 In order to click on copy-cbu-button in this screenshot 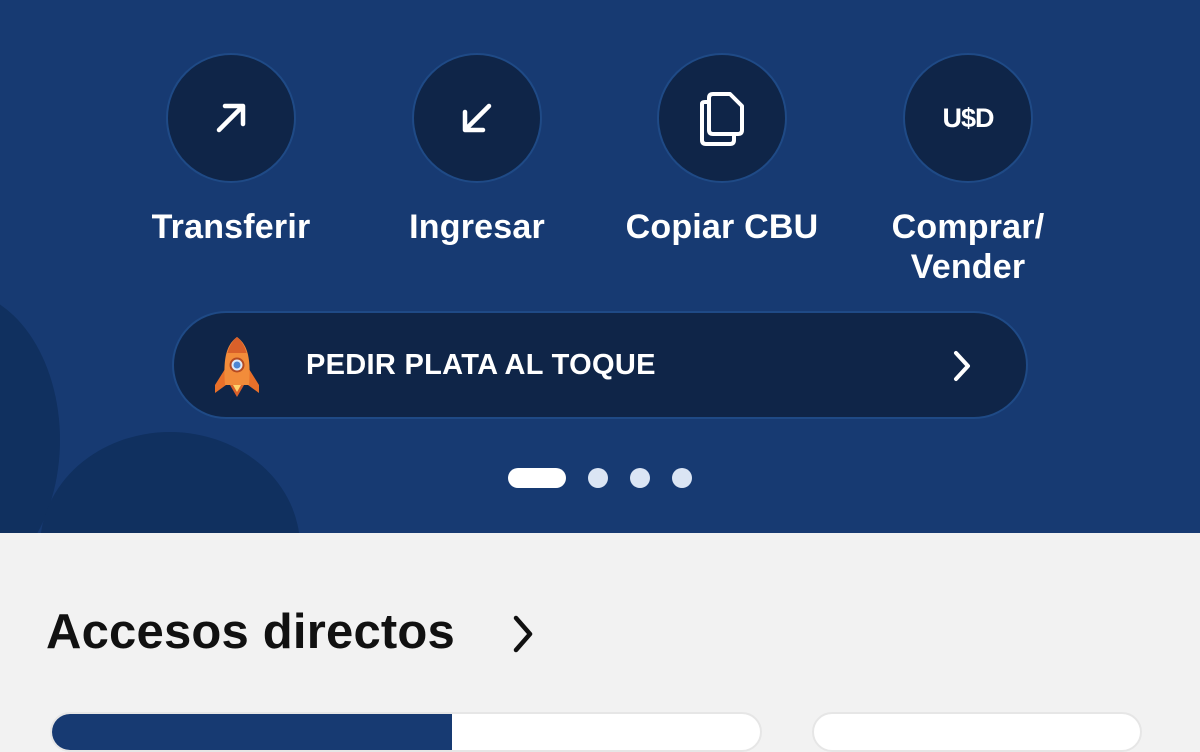, I will do `click(722, 118)`.